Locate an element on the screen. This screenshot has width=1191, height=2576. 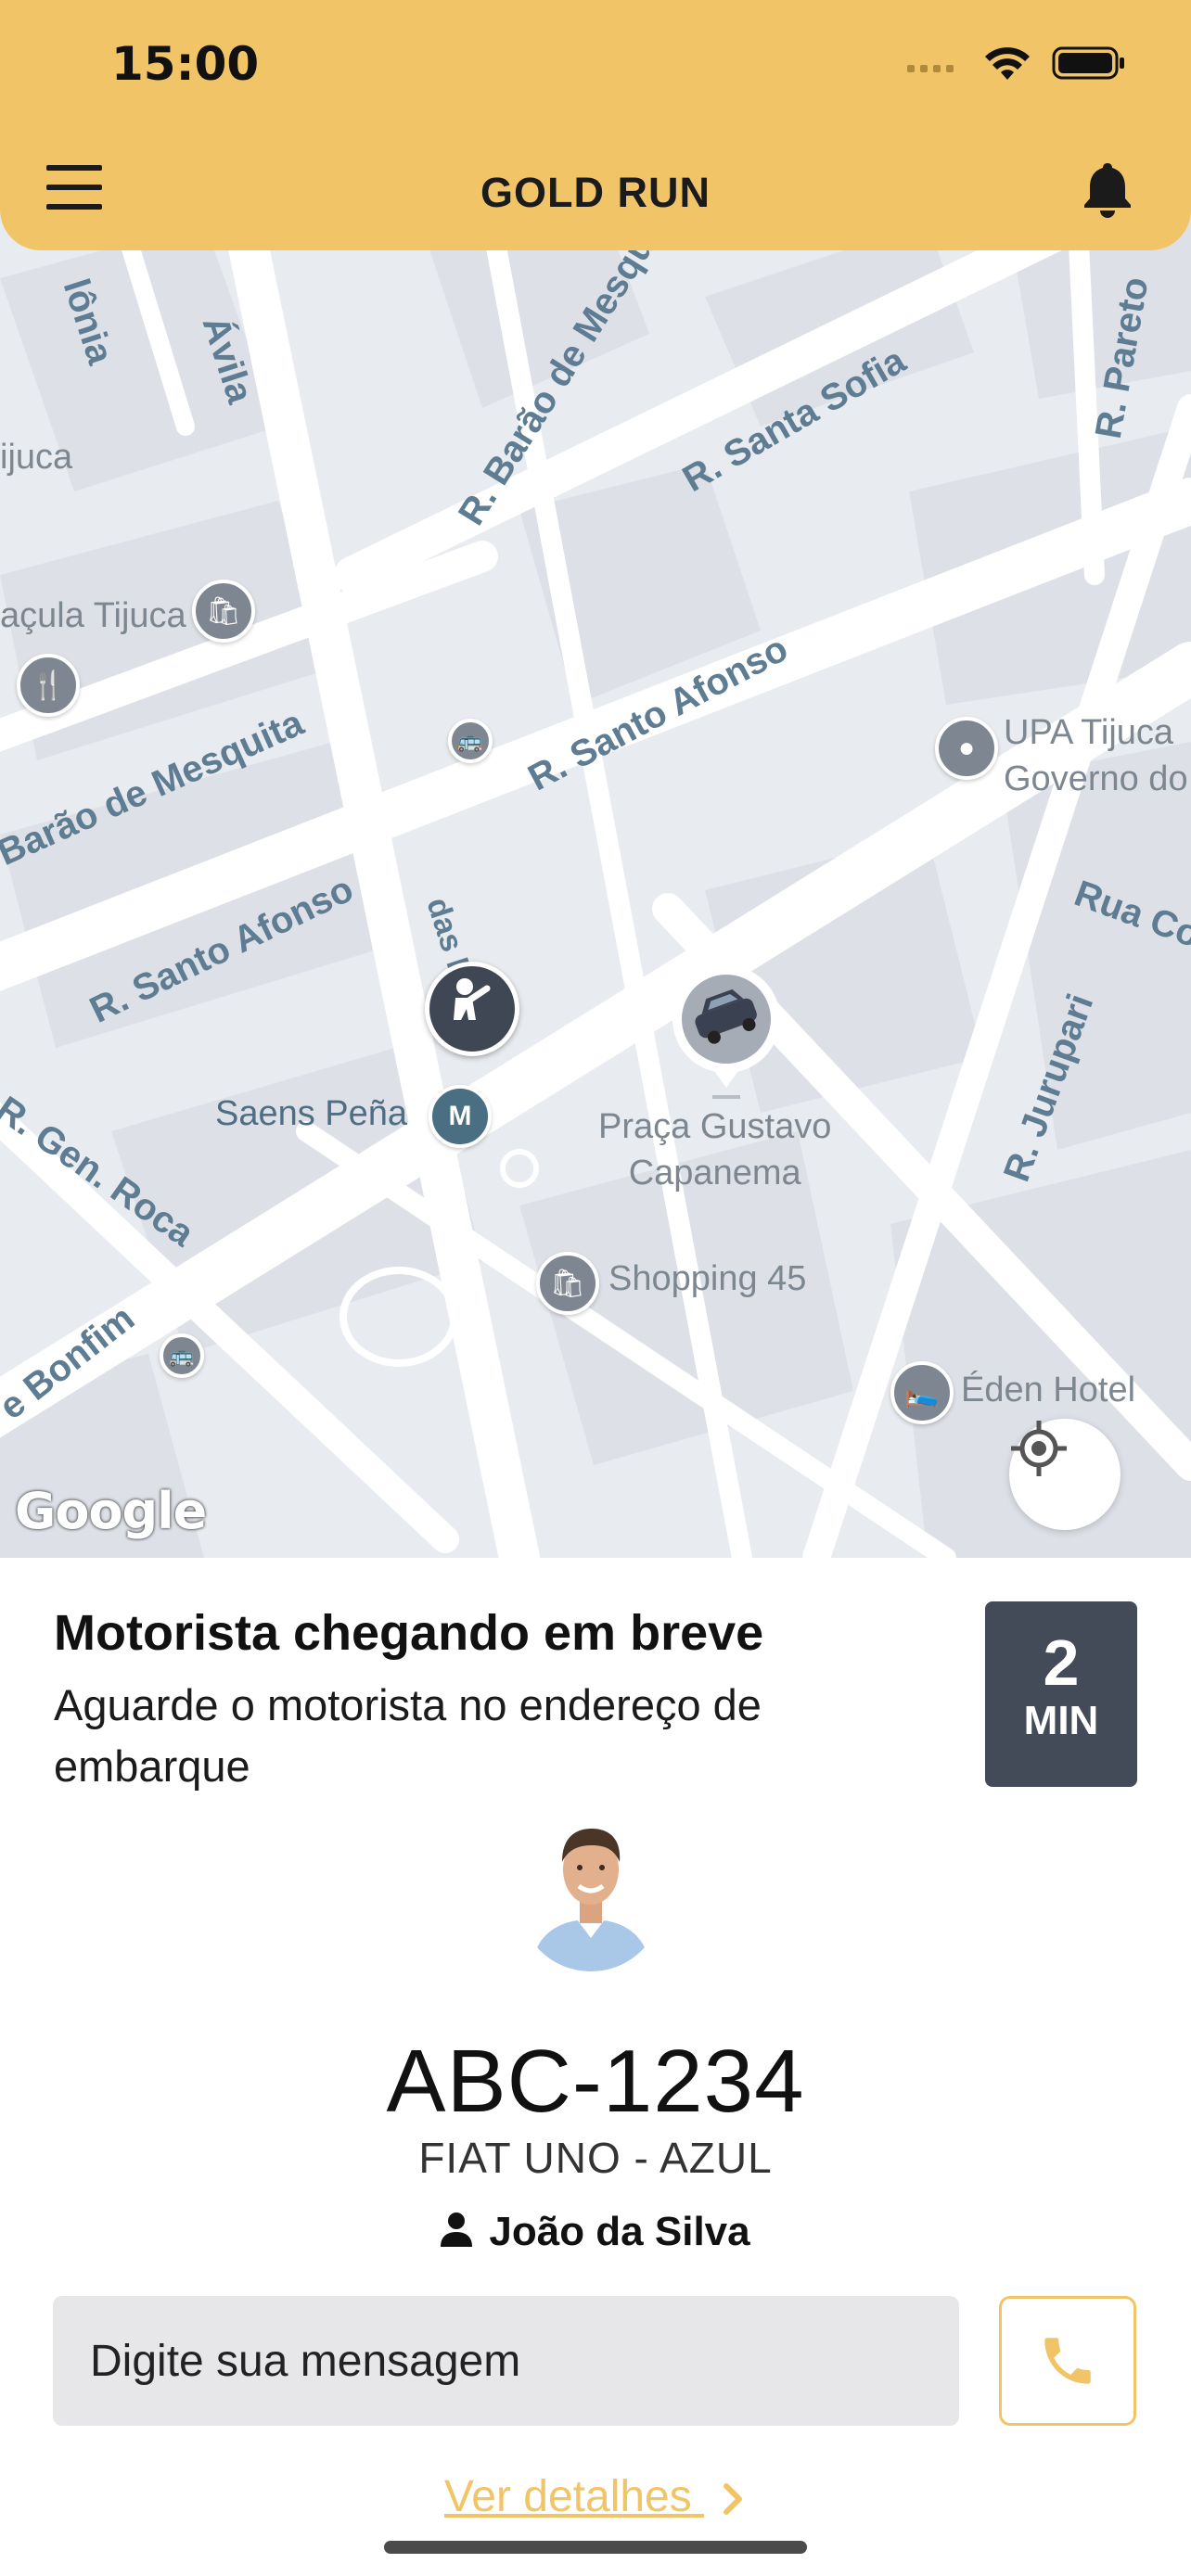
view-details-link: Ver detalhes is located at coordinates (595, 2497).